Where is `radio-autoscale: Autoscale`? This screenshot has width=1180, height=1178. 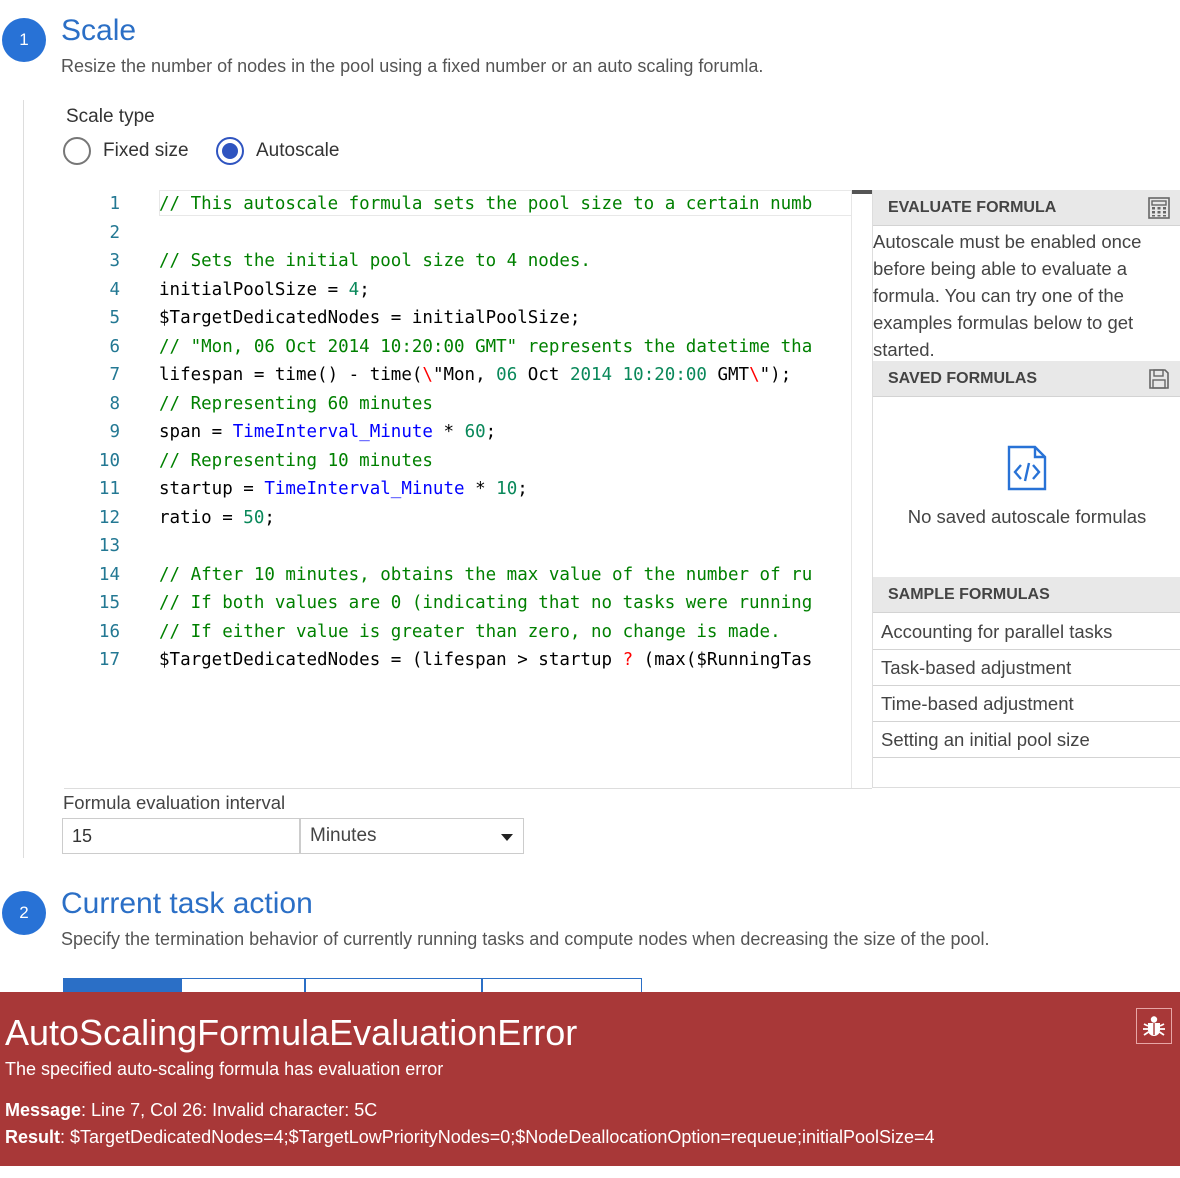
radio-autoscale: Autoscale is located at coordinates (277, 151).